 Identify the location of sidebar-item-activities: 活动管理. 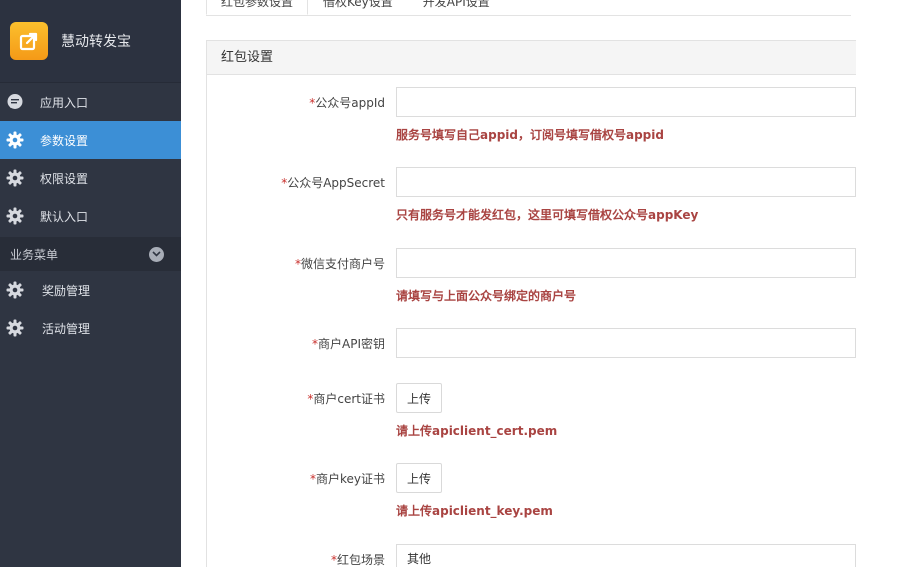
(90, 328).